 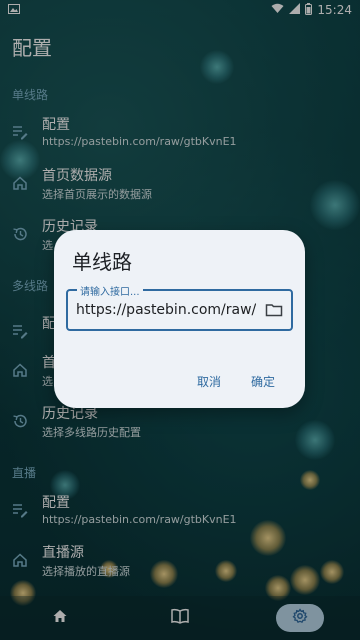 What do you see at coordinates (209, 381) in the screenshot?
I see `cancel-button: 取消` at bounding box center [209, 381].